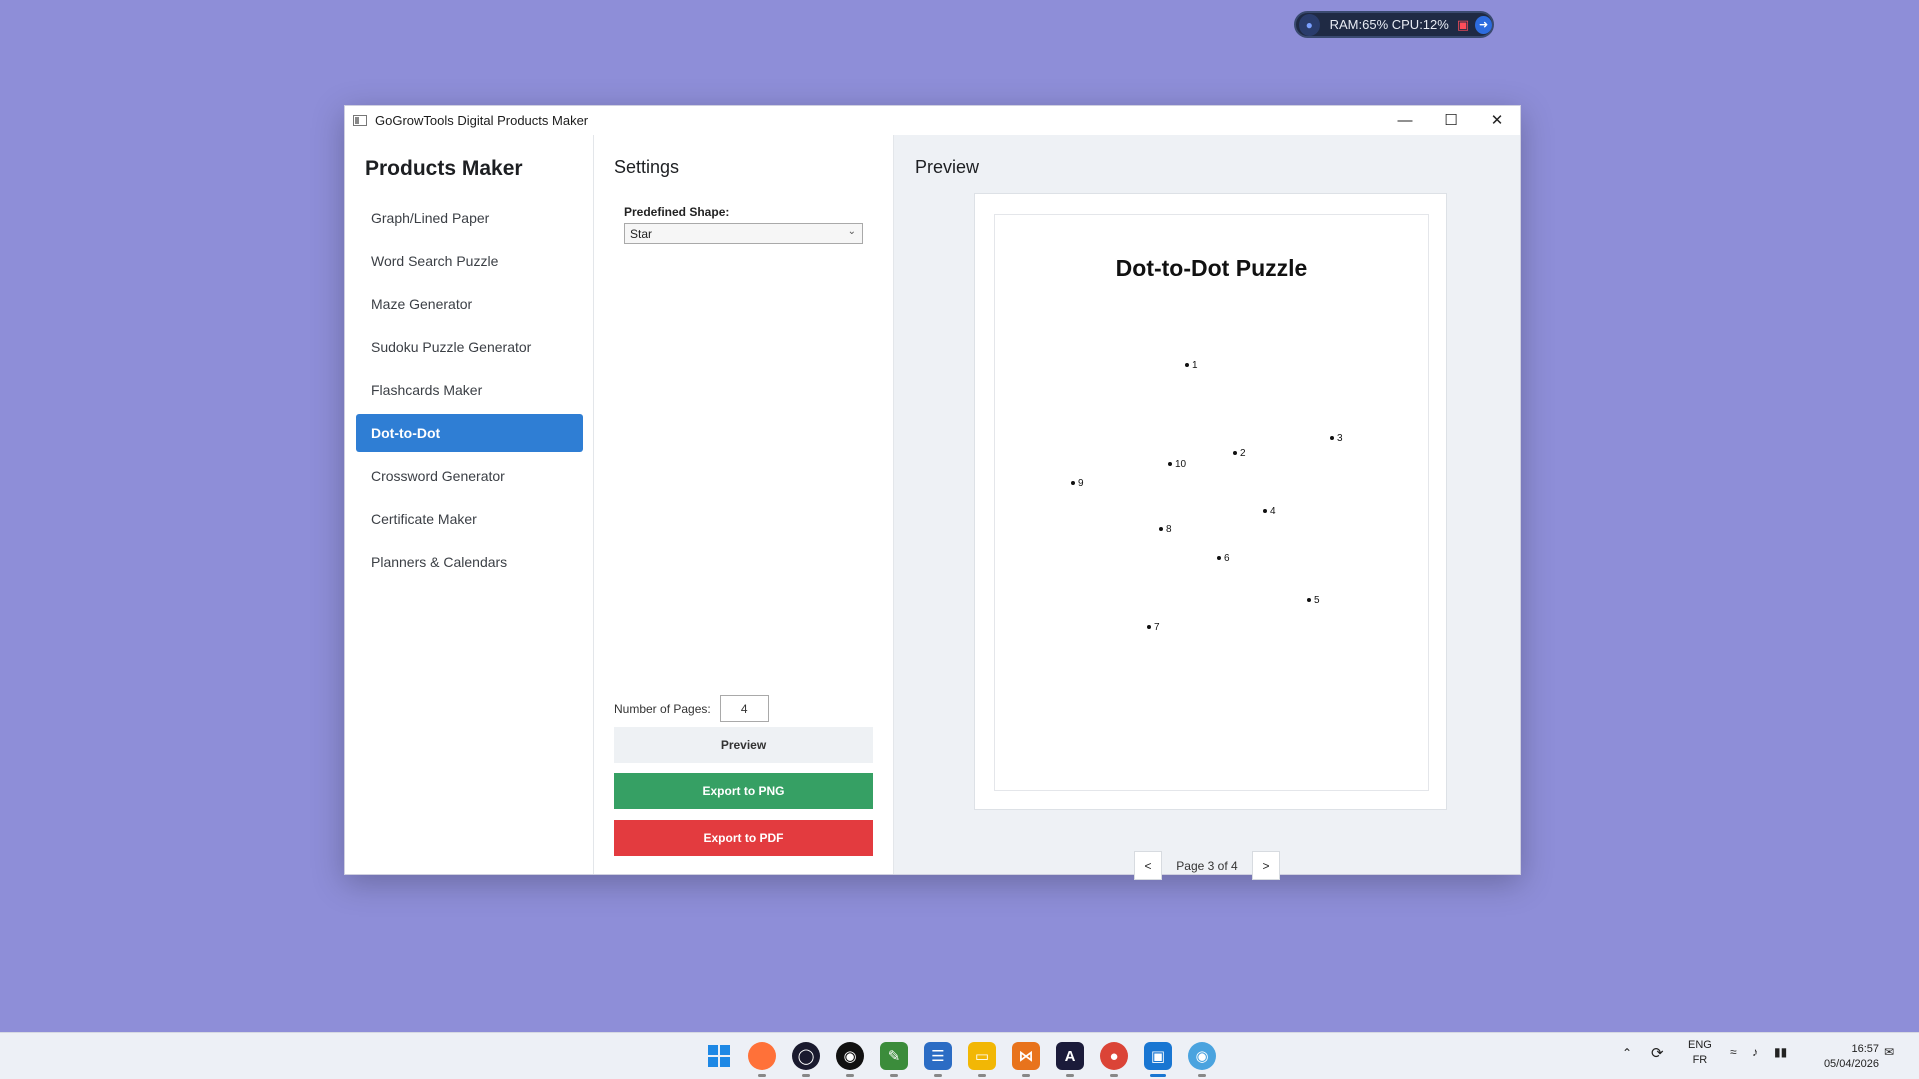 The image size is (1919, 1079). Describe the element at coordinates (743, 791) in the screenshot. I see `export-png-button: Export to PNG` at that location.